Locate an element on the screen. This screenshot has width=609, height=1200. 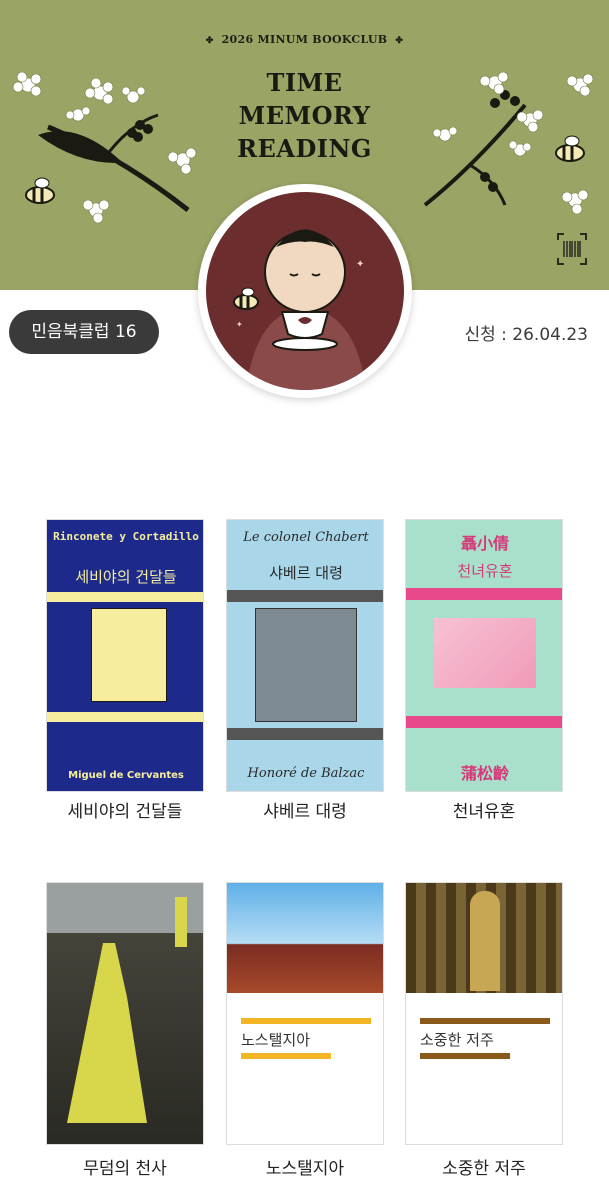
cover-author: Miguel de Cervantes is located at coordinates (126, 775).